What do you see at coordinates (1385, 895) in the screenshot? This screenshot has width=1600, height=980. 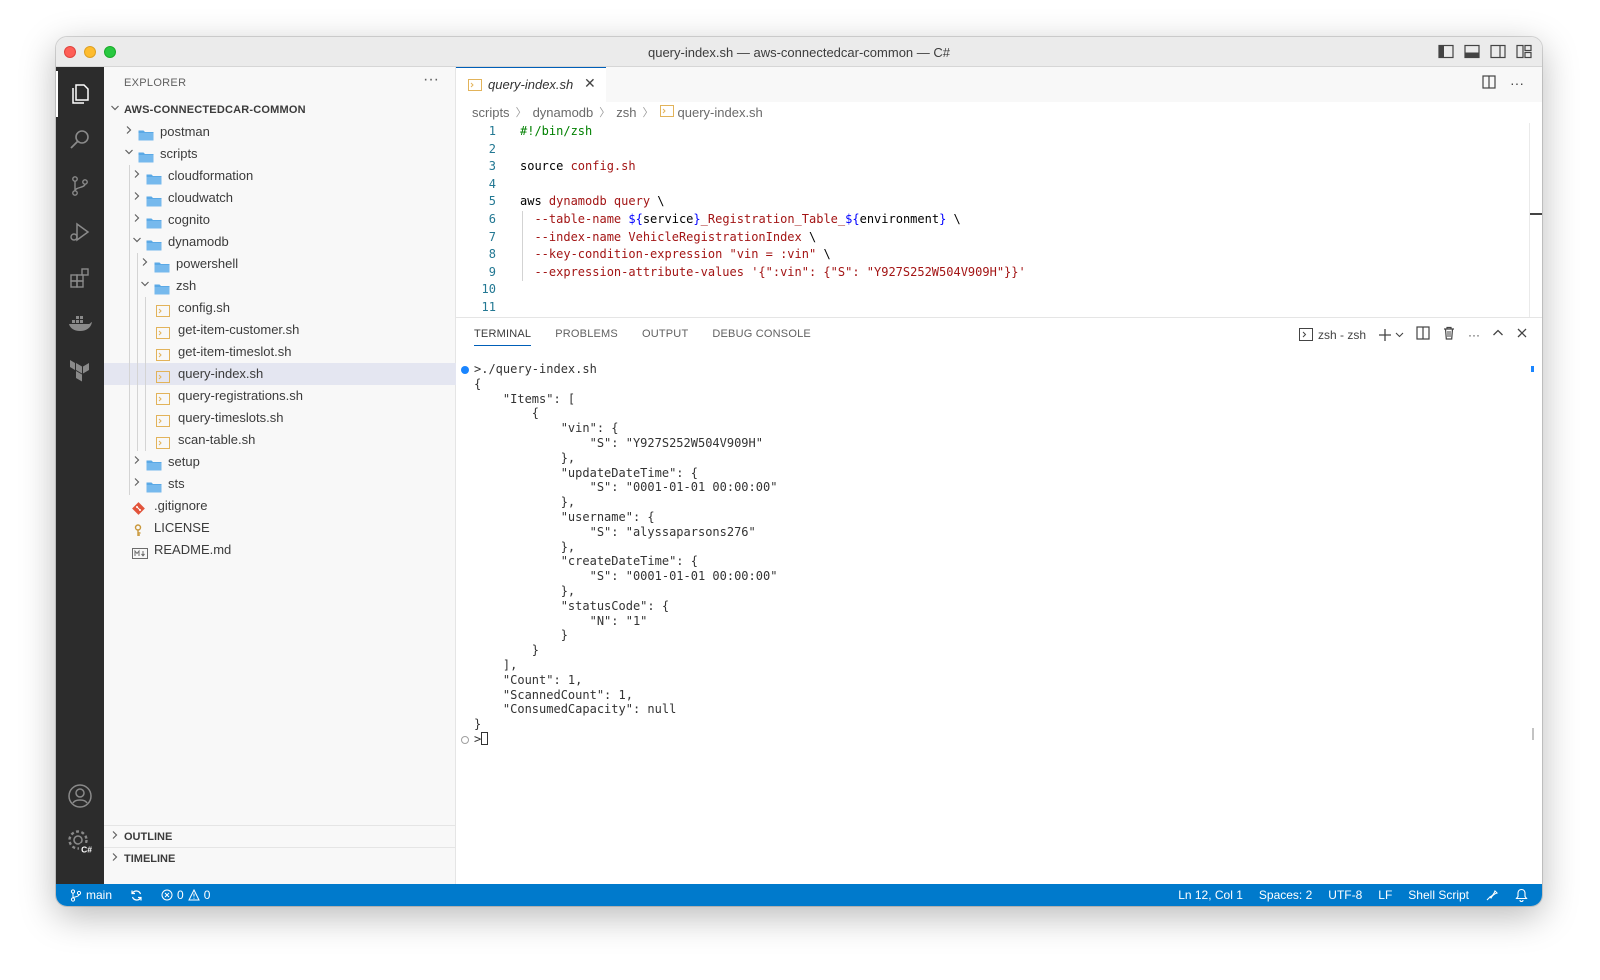 I see `end-of-line: LF` at bounding box center [1385, 895].